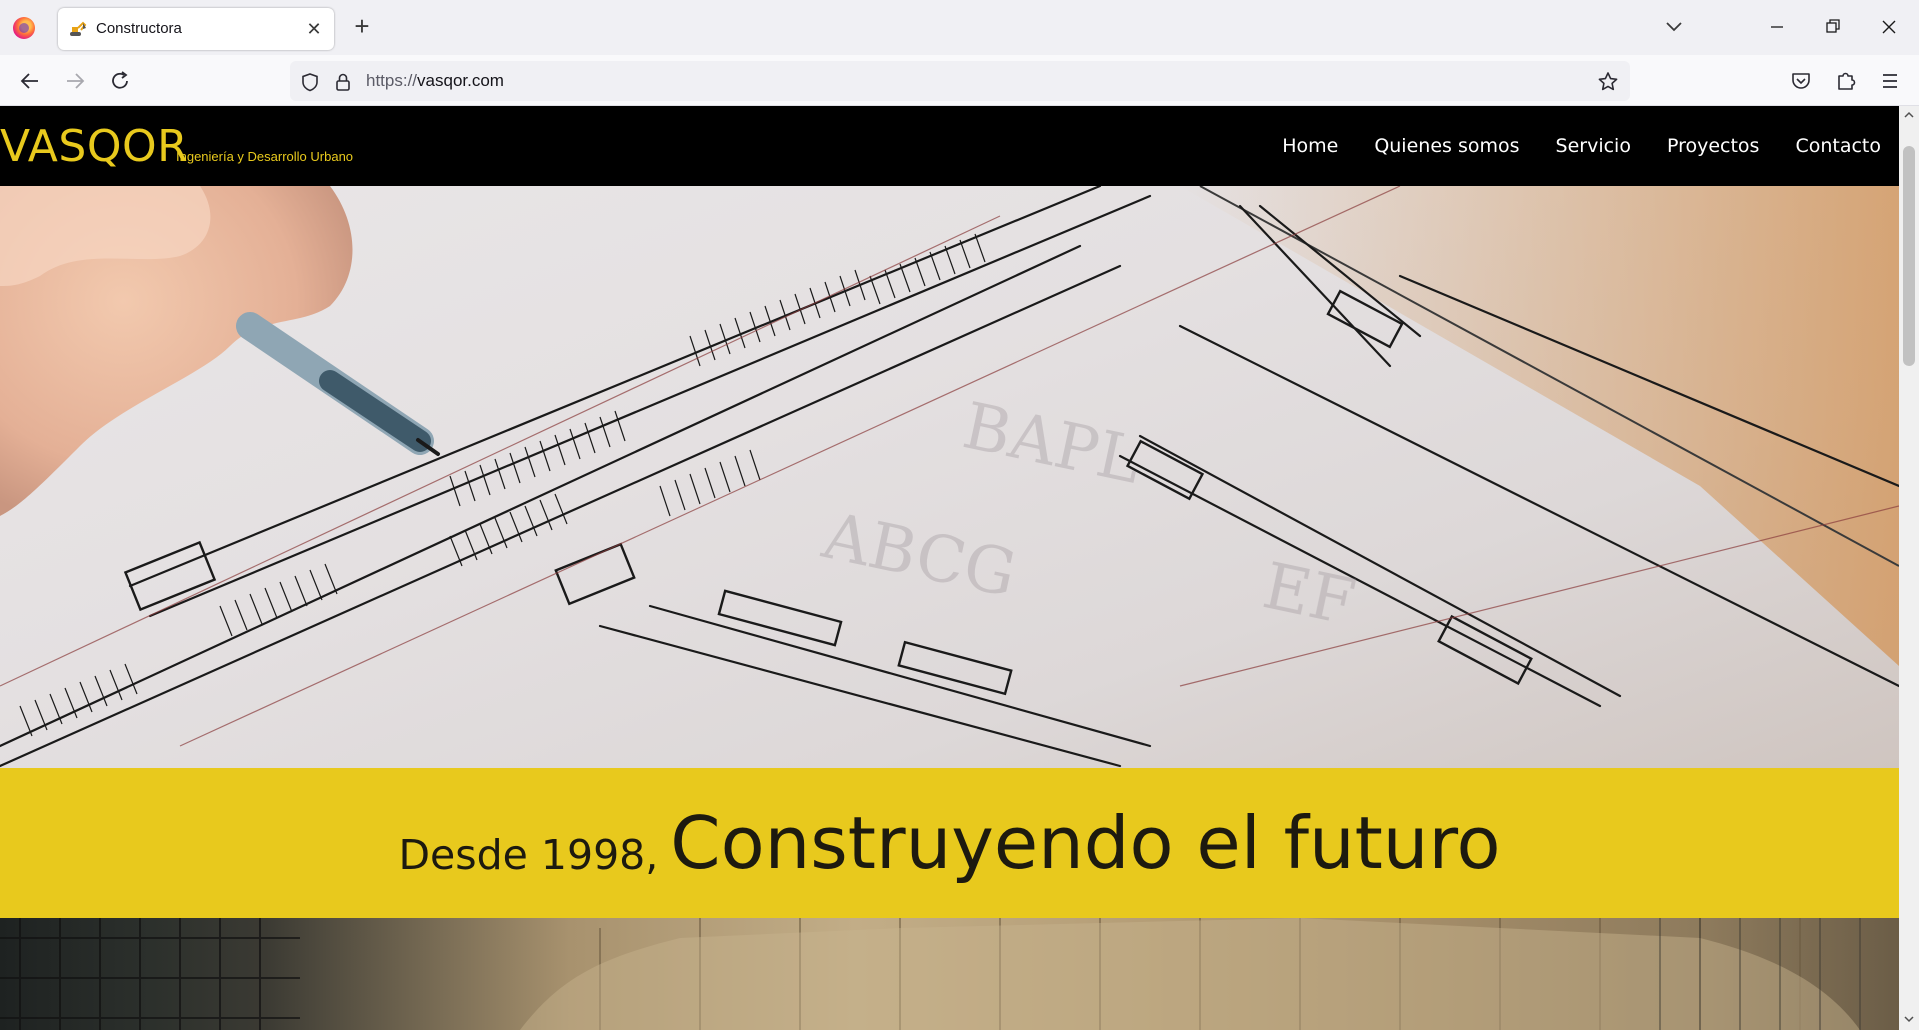 This screenshot has width=1919, height=1030. What do you see at coordinates (1674, 27) in the screenshot?
I see `chevron-down-icon` at bounding box center [1674, 27].